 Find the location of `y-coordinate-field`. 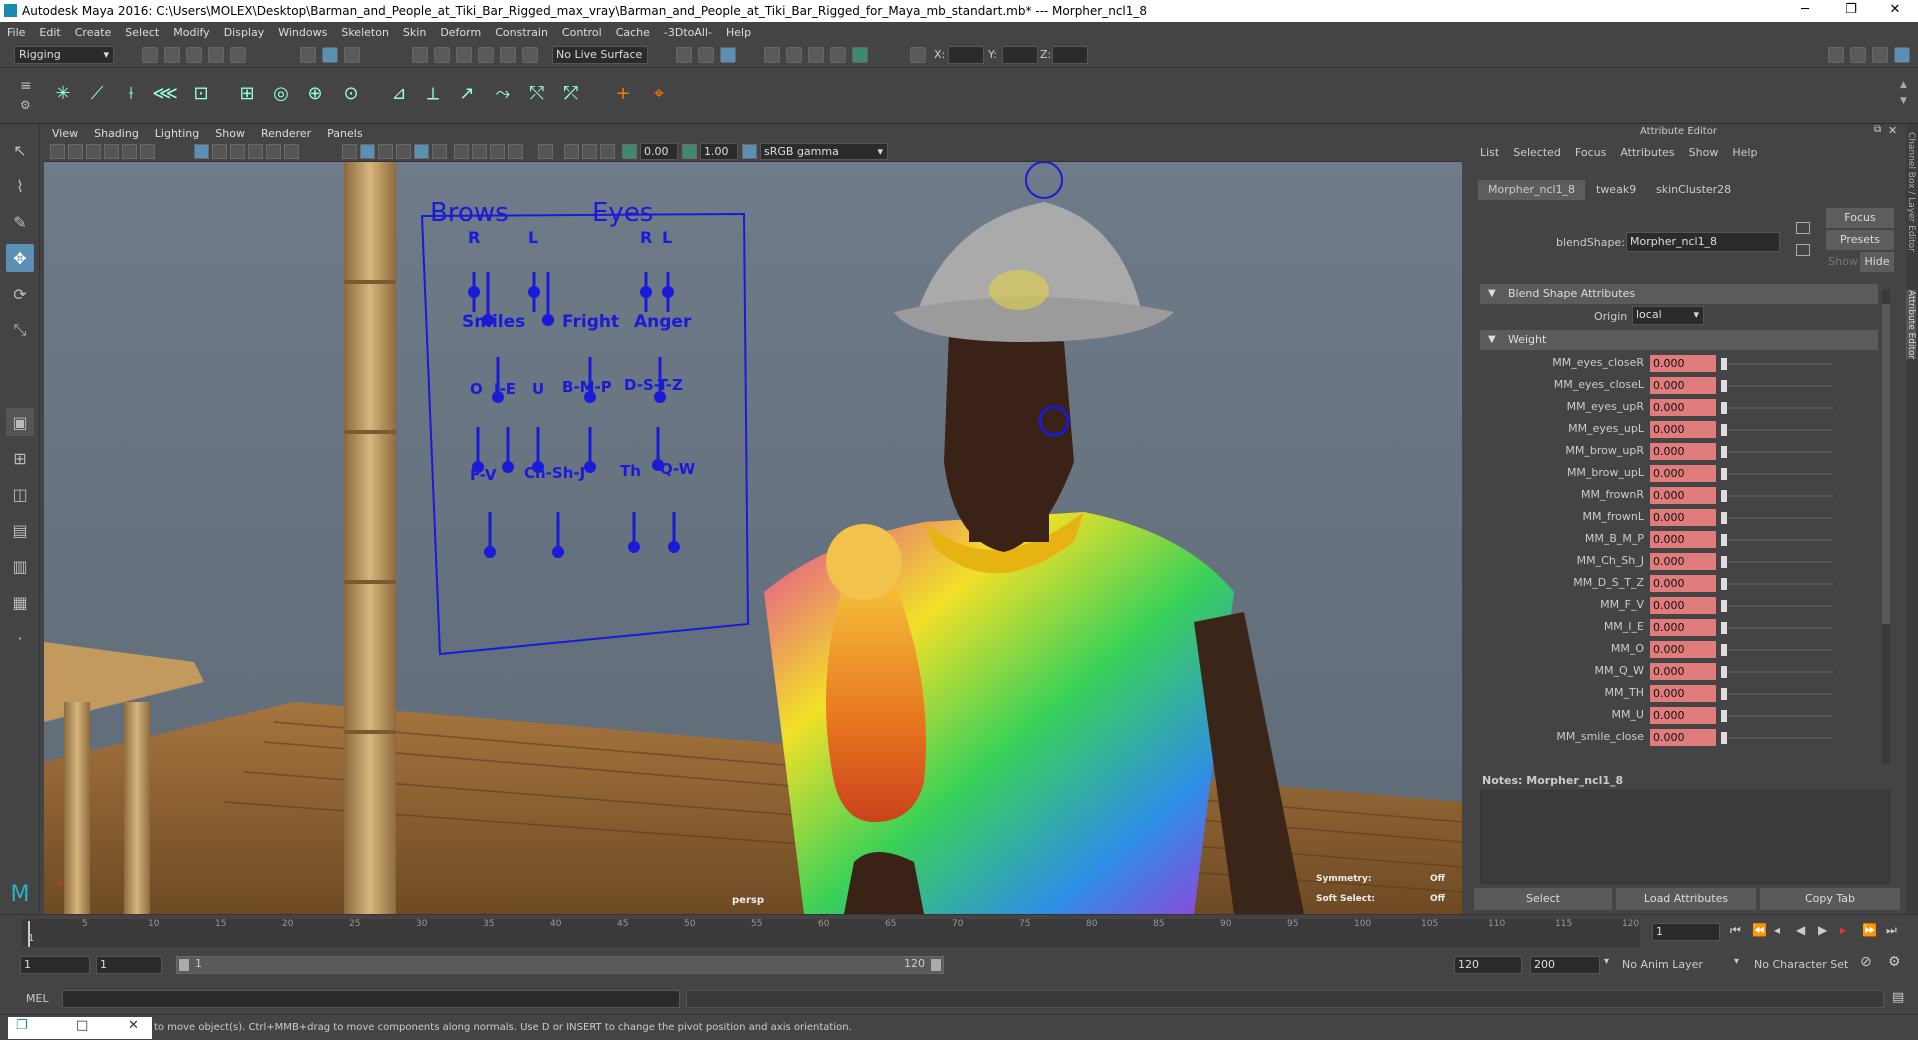

y-coordinate-field is located at coordinates (1020, 55).